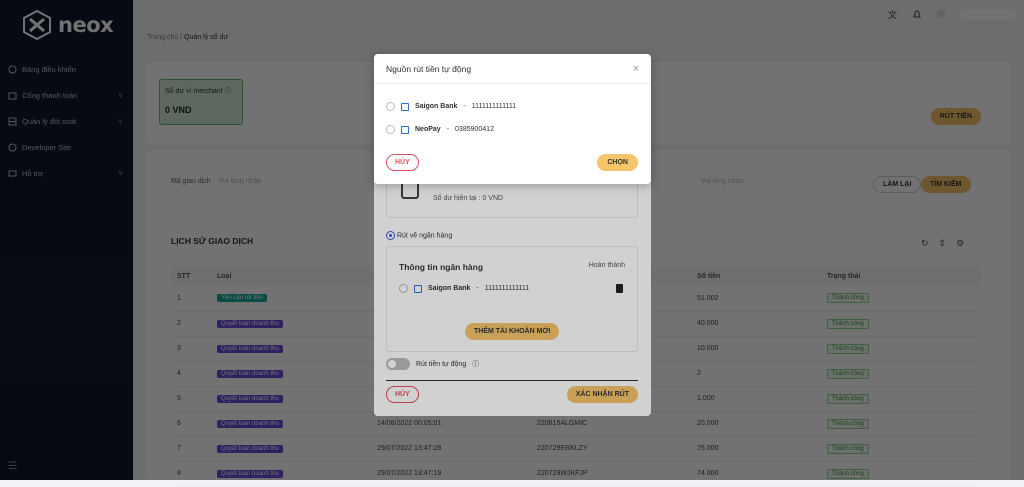 This screenshot has height=487, width=1024. I want to click on modal-title: Nguồn rút tiền tự động, so click(429, 68).